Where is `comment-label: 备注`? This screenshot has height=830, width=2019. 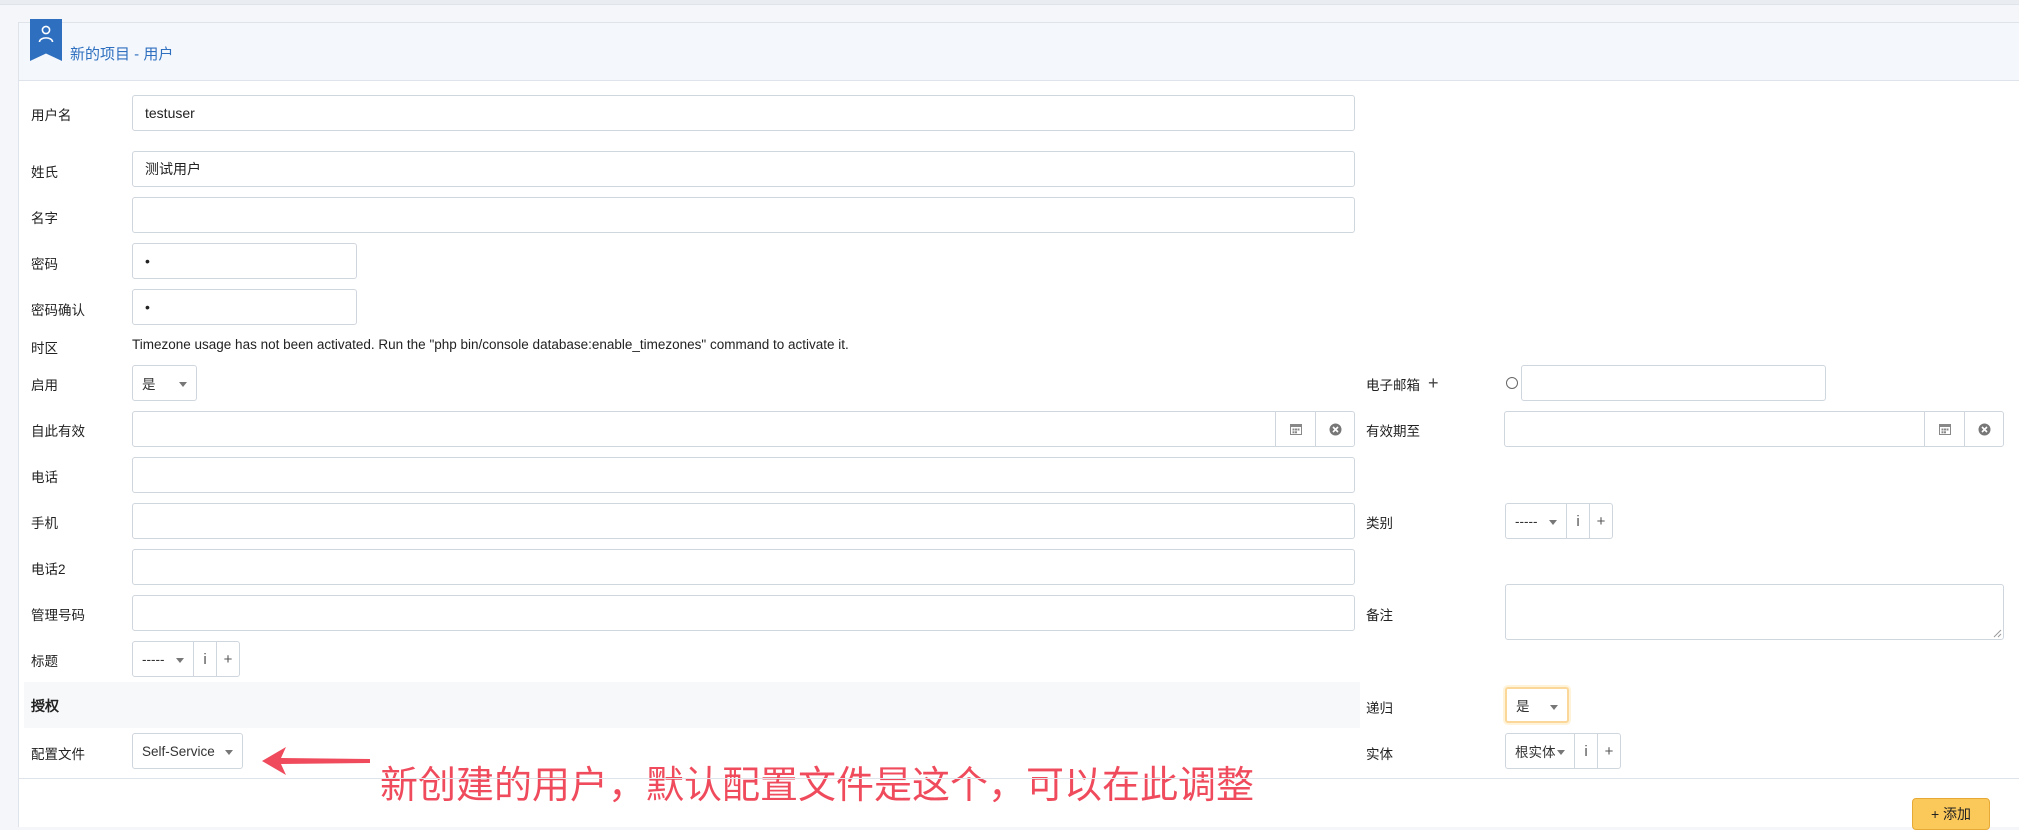 comment-label: 备注 is located at coordinates (1379, 615).